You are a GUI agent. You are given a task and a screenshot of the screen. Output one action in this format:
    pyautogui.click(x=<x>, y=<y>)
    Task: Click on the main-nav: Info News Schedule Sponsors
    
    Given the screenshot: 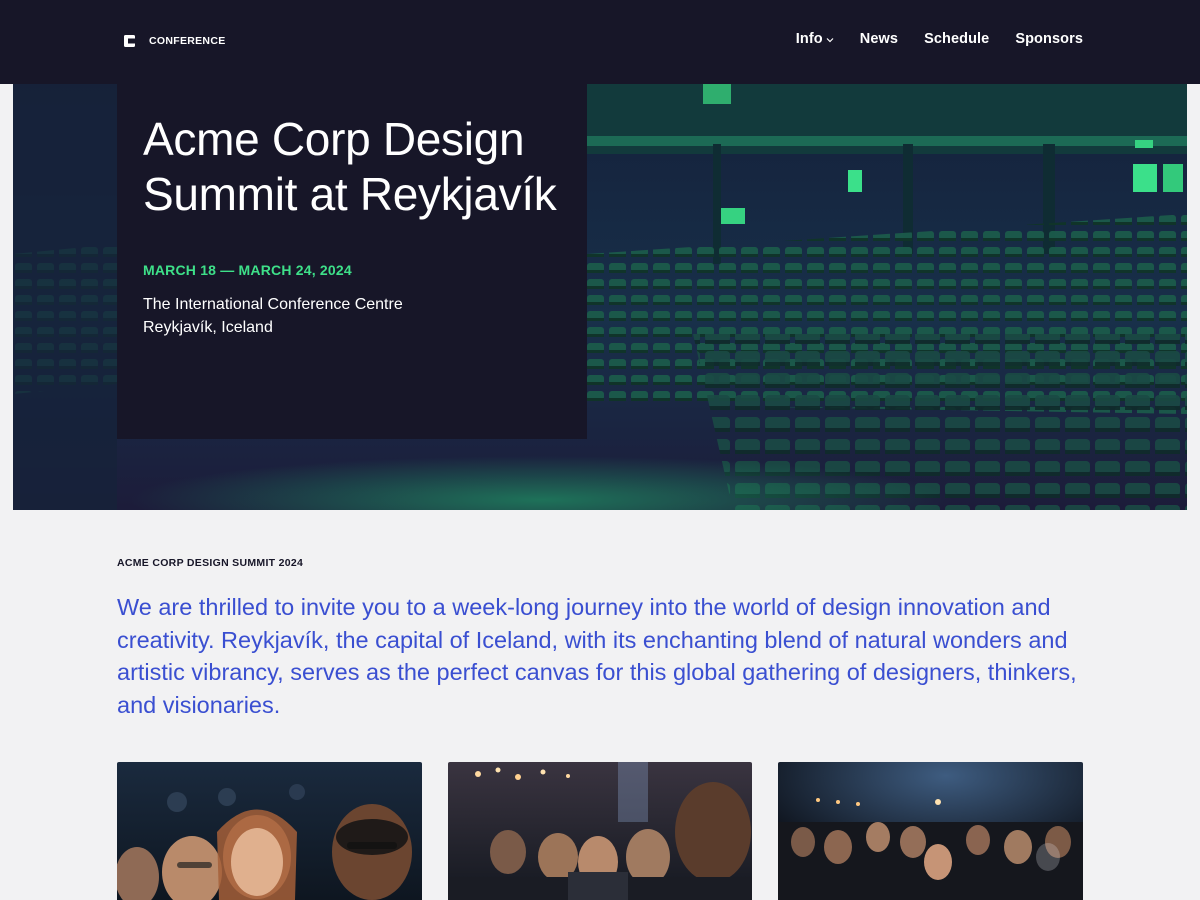 What is the action you would take?
    pyautogui.click(x=939, y=39)
    